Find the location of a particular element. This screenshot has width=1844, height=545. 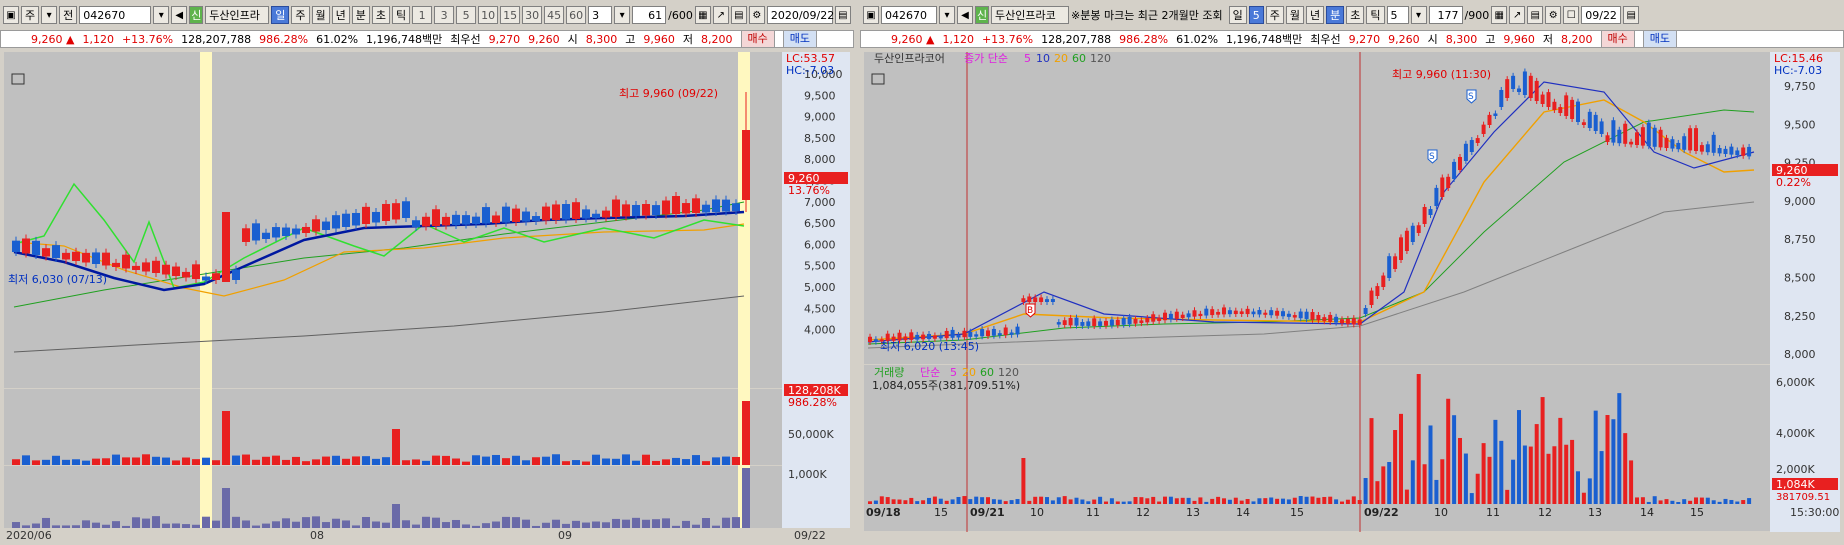

interval-1: 1 is located at coordinates (422, 15).